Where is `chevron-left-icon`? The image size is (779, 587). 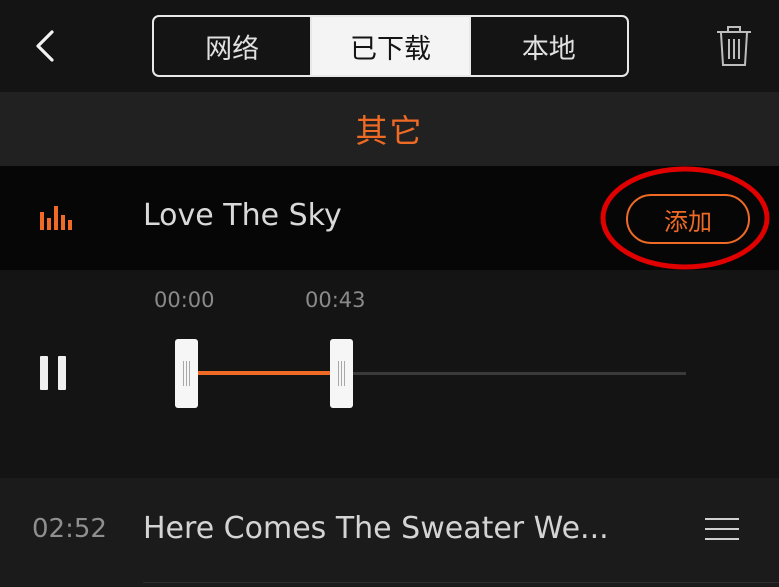 chevron-left-icon is located at coordinates (45, 46).